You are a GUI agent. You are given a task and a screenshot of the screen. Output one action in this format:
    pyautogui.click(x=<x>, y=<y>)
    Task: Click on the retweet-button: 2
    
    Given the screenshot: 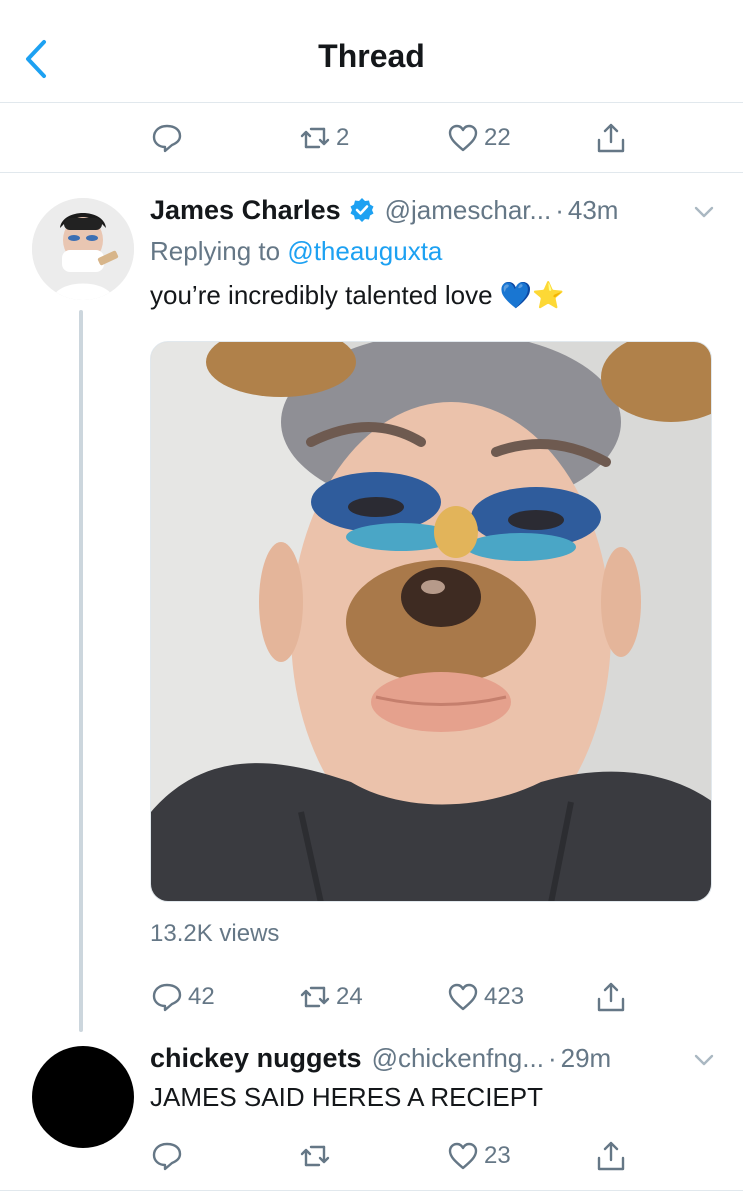 What is the action you would take?
    pyautogui.click(x=323, y=138)
    